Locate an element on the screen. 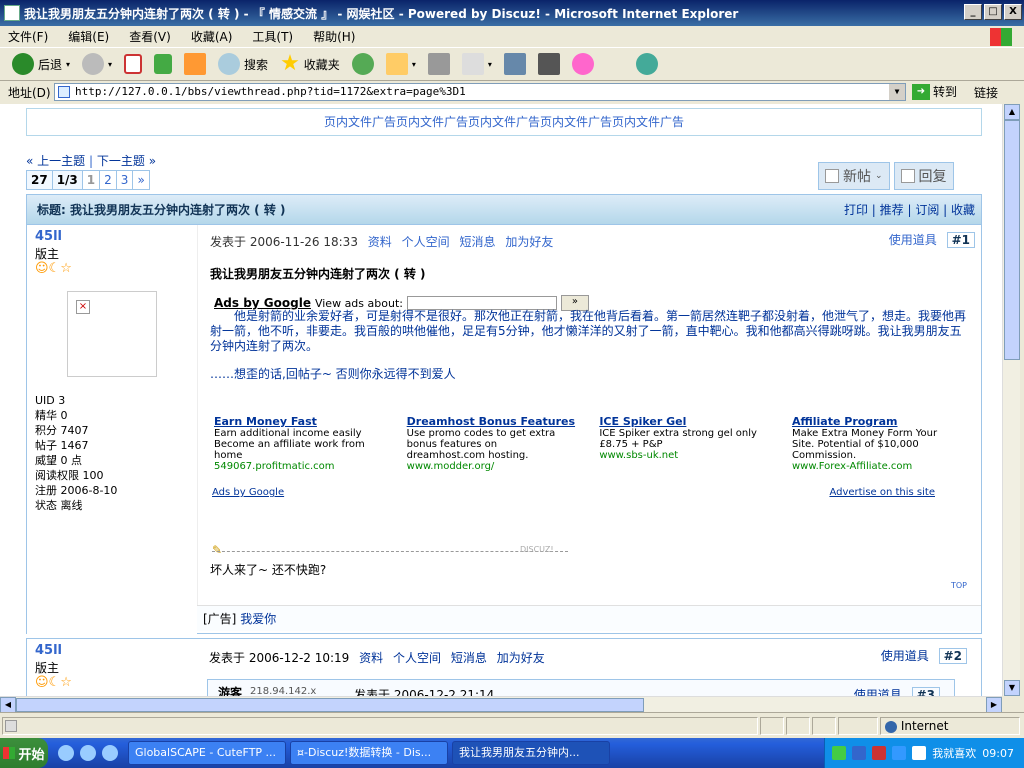 This screenshot has width=1024, height=768. reply-button: 回复 is located at coordinates (923, 176).